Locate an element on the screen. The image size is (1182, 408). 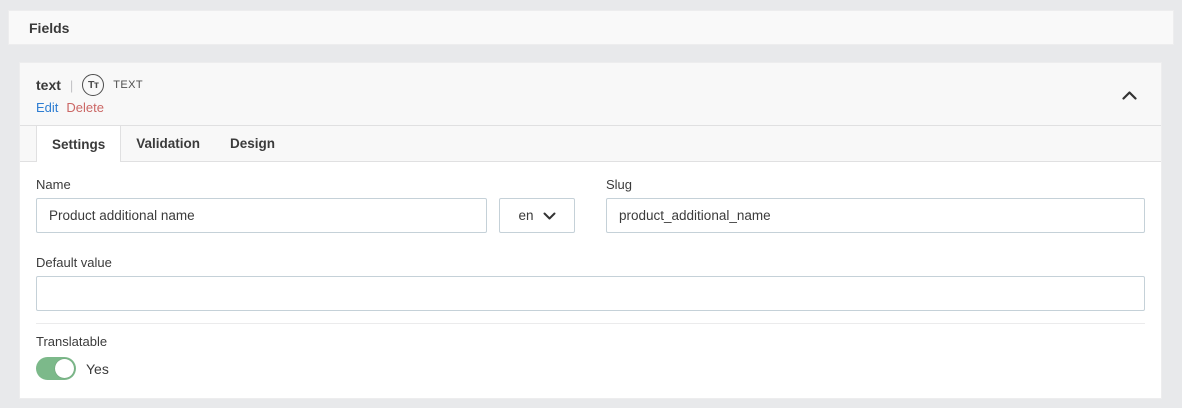
tab-bar: Settings Validation Design is located at coordinates (590, 143).